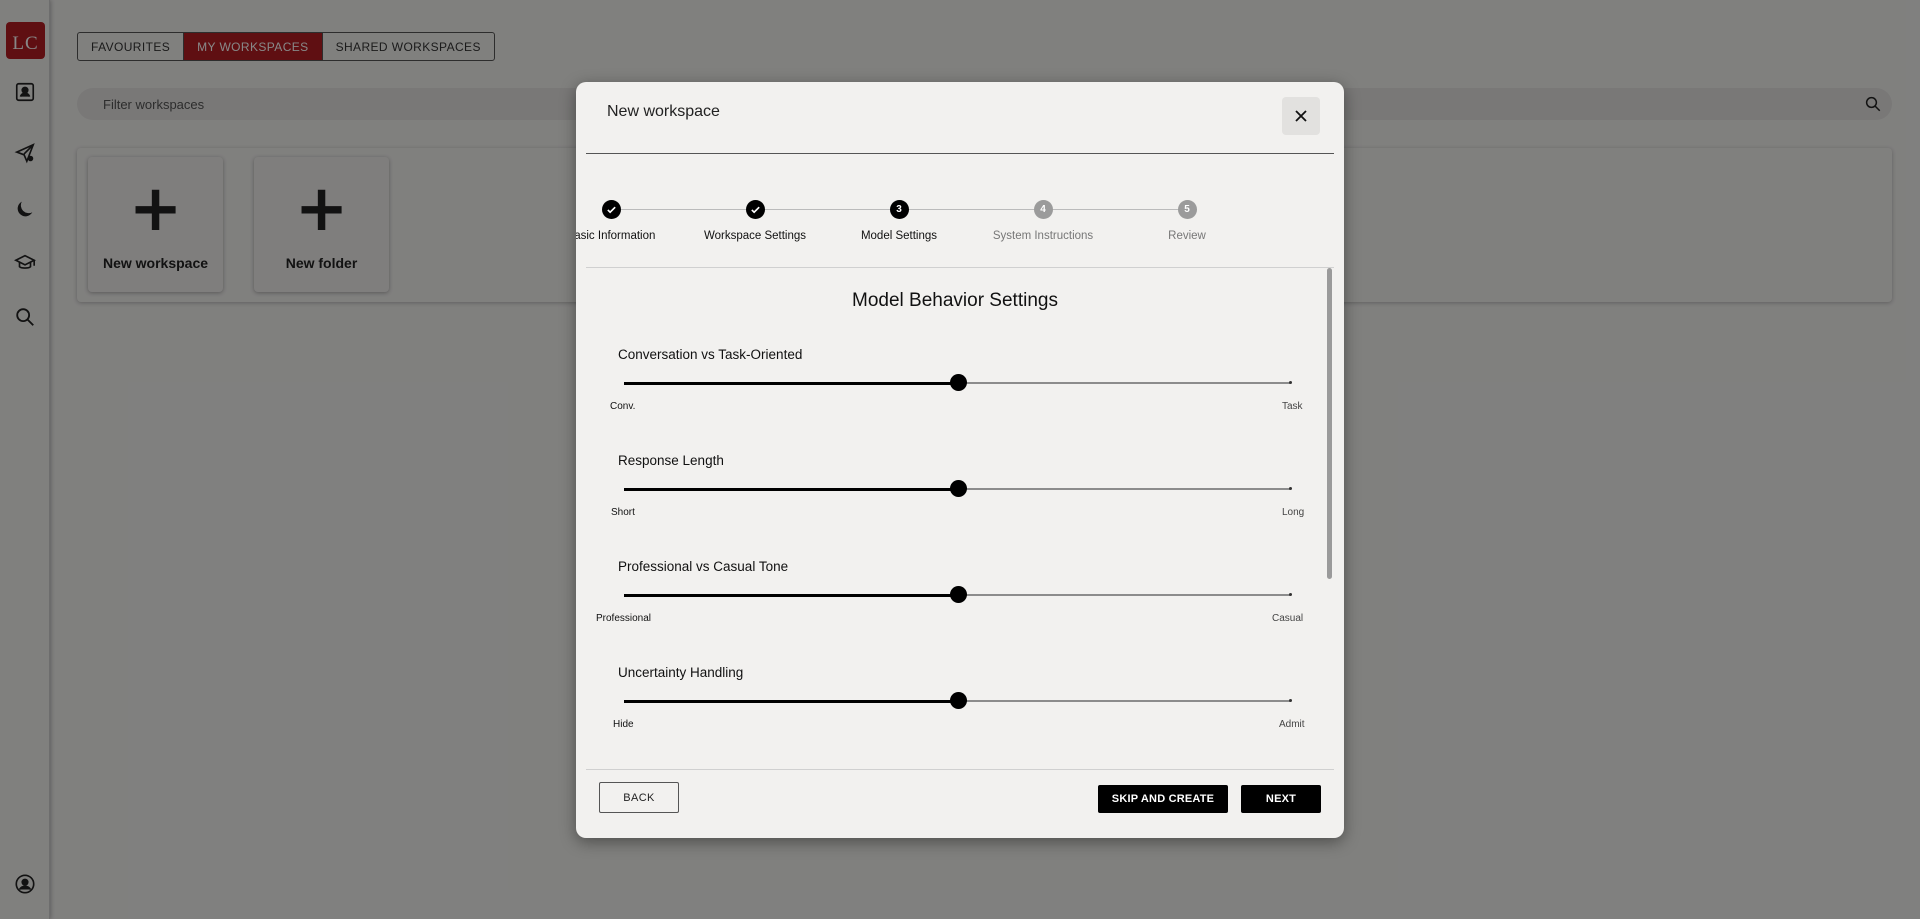  Describe the element at coordinates (671, 460) in the screenshot. I see `slider-title: Response Length` at that location.